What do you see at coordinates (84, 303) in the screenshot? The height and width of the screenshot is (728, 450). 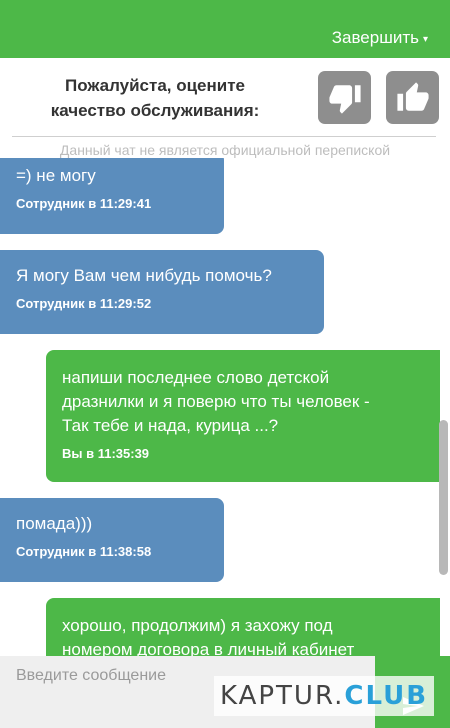 I see `message-meta: Сотрудник в 11:29:52` at bounding box center [84, 303].